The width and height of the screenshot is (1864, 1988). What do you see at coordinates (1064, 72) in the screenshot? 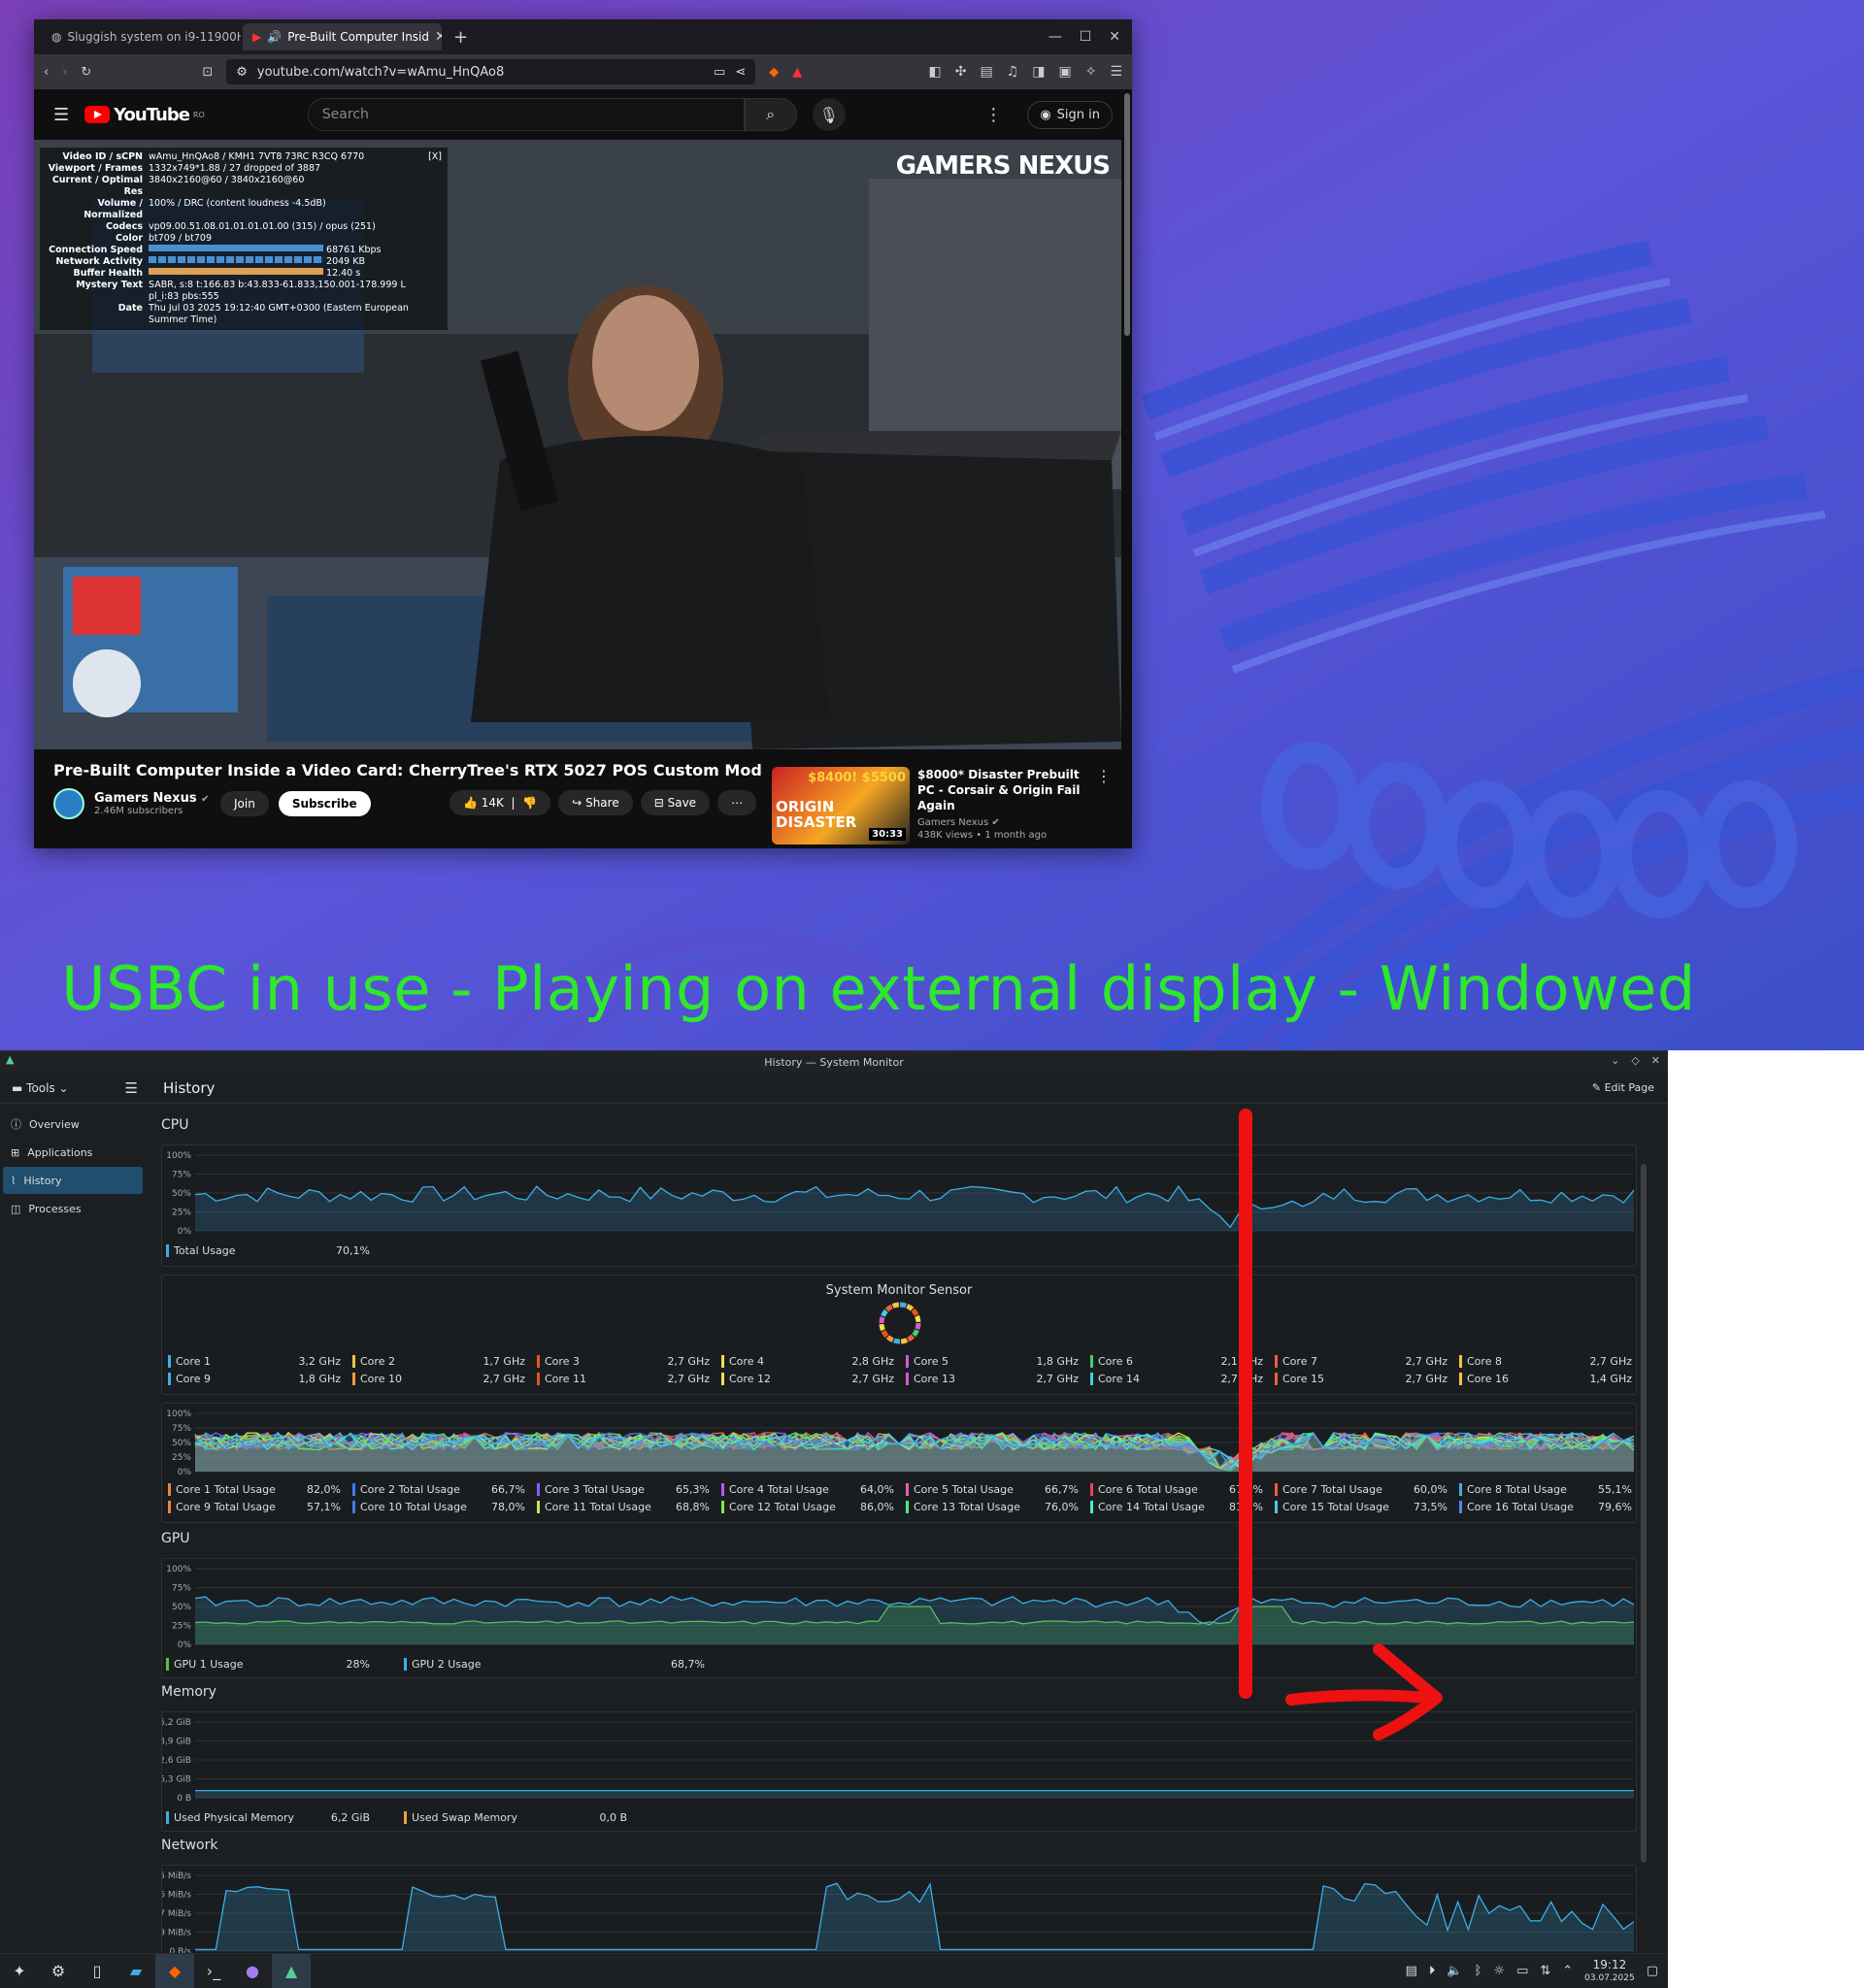
I see `wallet-icon: ▣` at bounding box center [1064, 72].